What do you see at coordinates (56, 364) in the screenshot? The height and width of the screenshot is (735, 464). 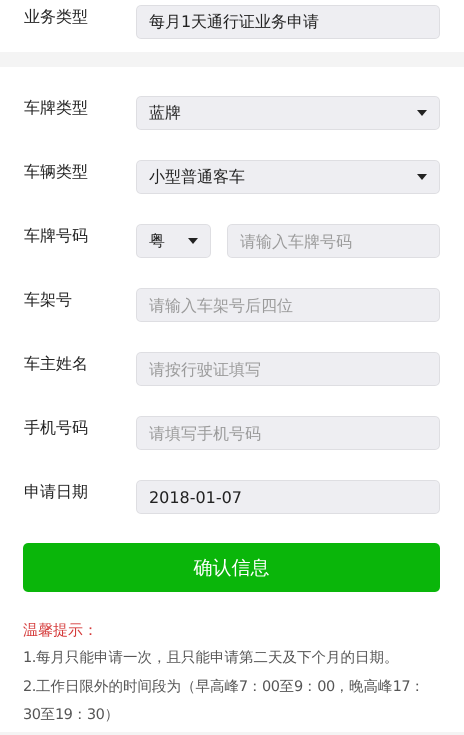 I see `field-label: 车主姓名` at bounding box center [56, 364].